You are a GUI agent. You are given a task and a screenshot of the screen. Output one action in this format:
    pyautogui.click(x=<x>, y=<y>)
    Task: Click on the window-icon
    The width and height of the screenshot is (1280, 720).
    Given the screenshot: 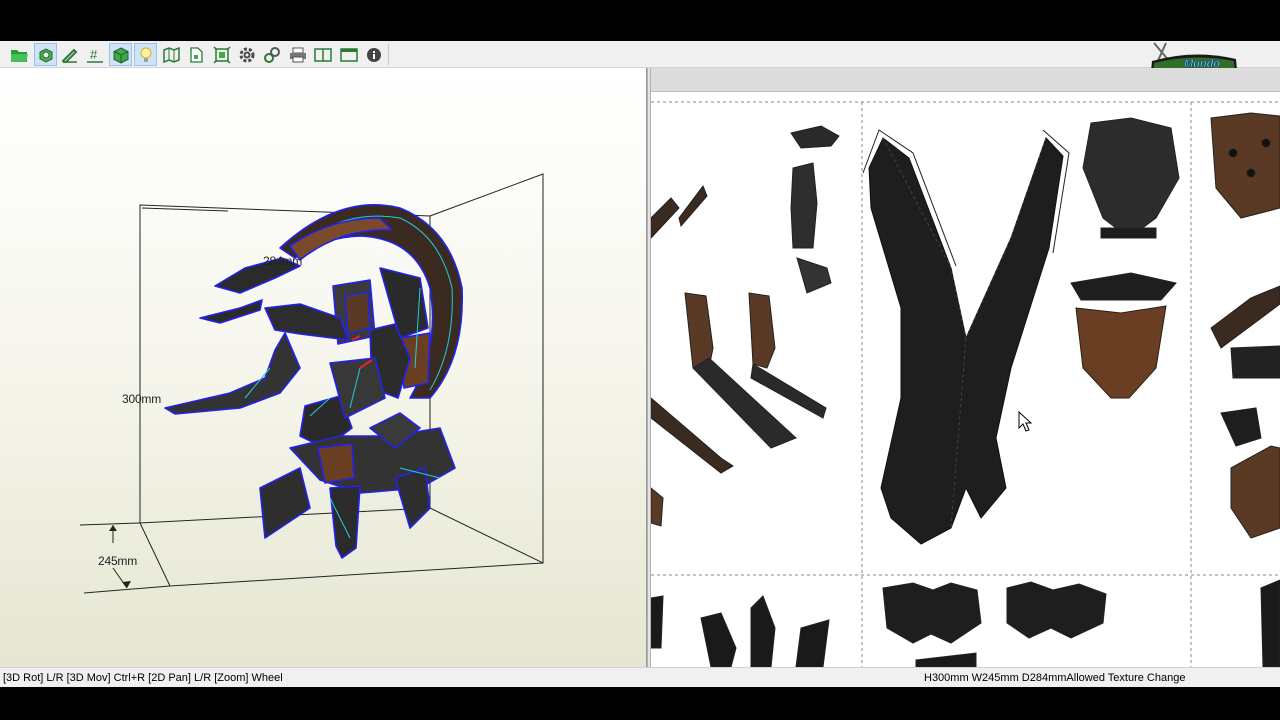 What is the action you would take?
    pyautogui.click(x=348, y=54)
    